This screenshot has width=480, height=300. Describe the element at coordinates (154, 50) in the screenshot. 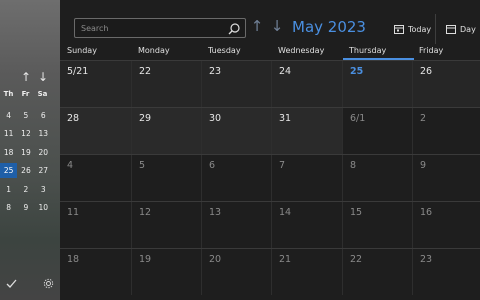

I see `weekday-header: Monday` at that location.